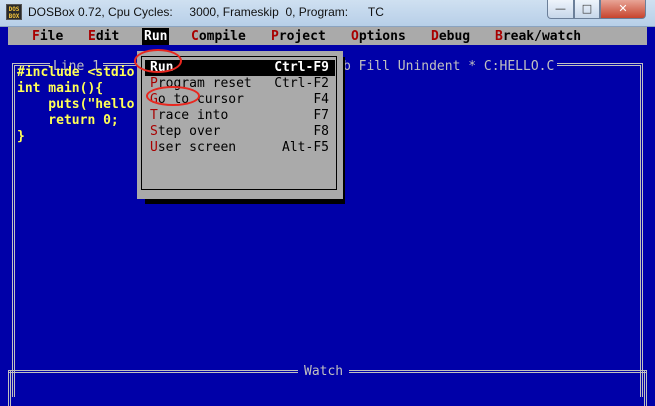 Image resolution: width=655 pixels, height=406 pixels. Describe the element at coordinates (242, 148) in the screenshot. I see `run-menu-item-user-screen: User screen Alt-F5` at that location.